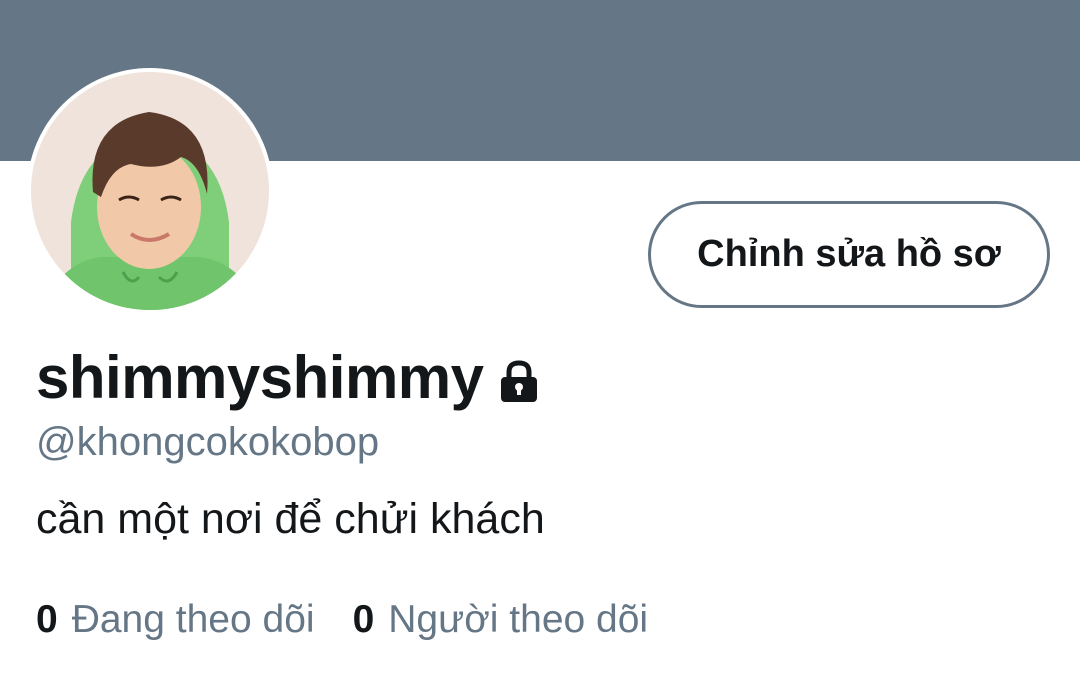 This screenshot has height=692, width=1080. I want to click on followers-stat: 0 Người theo dõi, so click(501, 620).